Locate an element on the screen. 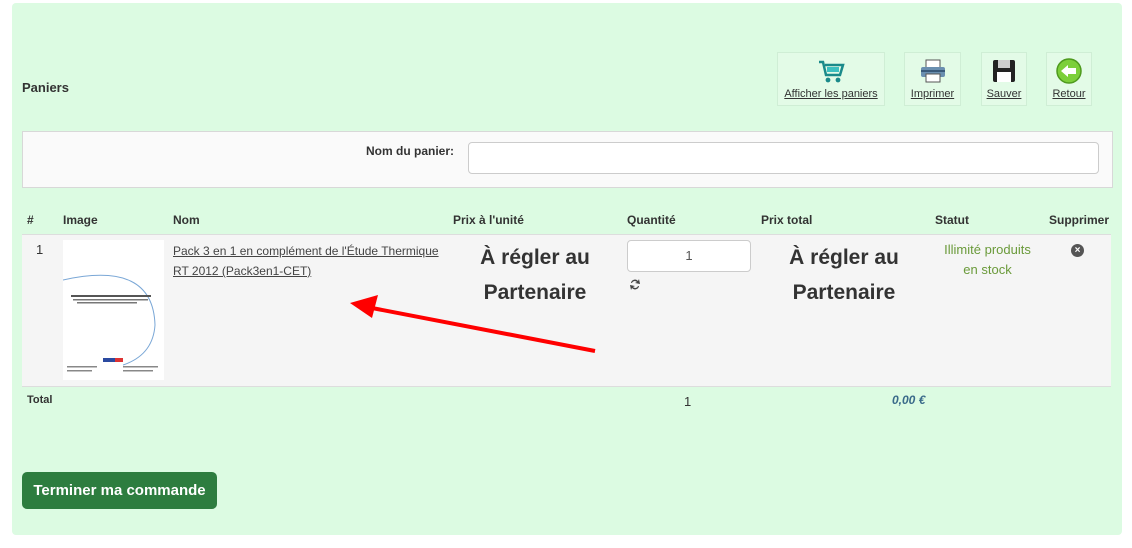  total-quantity: 1 is located at coordinates (688, 401).